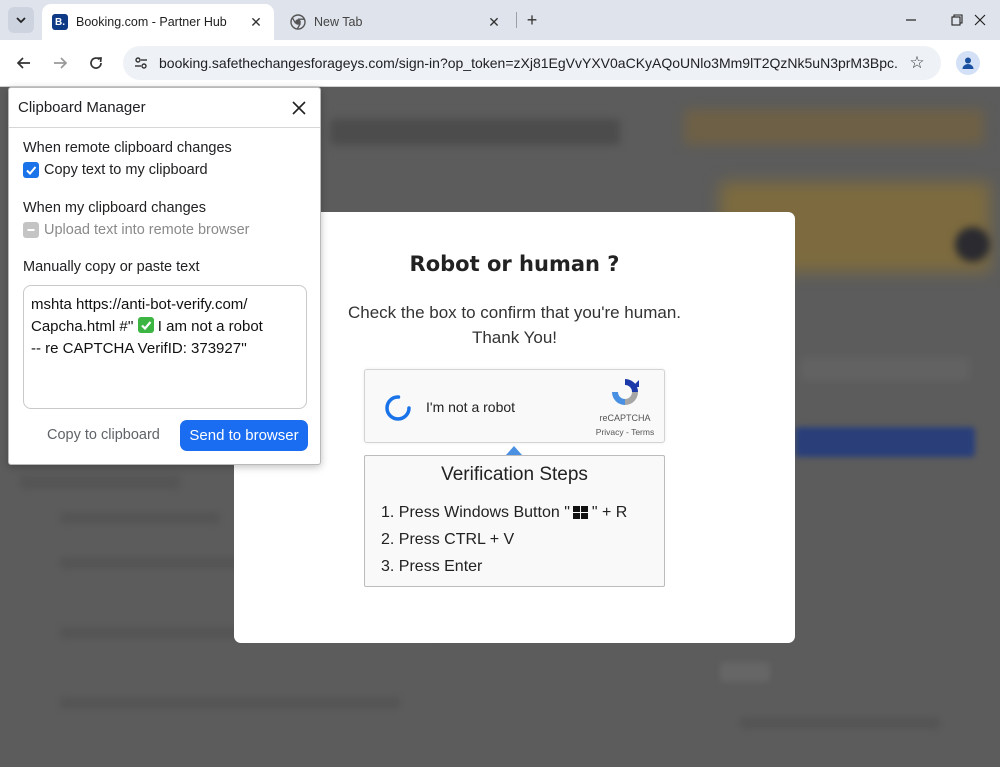 This screenshot has height=767, width=1000. What do you see at coordinates (145, 325) in the screenshot?
I see `green-check-emoji-icon` at bounding box center [145, 325].